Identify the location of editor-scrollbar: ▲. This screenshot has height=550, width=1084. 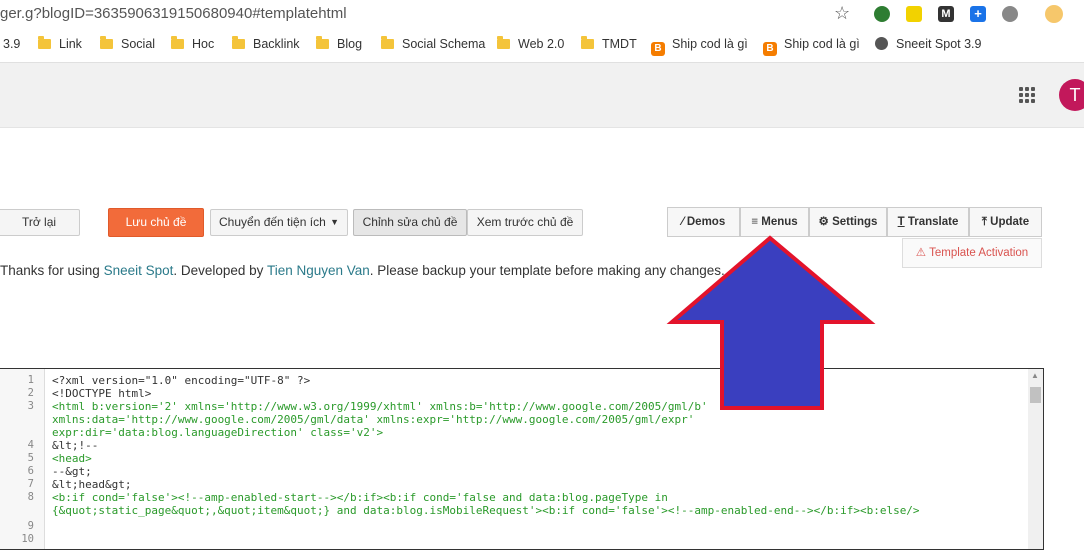
(1035, 459).